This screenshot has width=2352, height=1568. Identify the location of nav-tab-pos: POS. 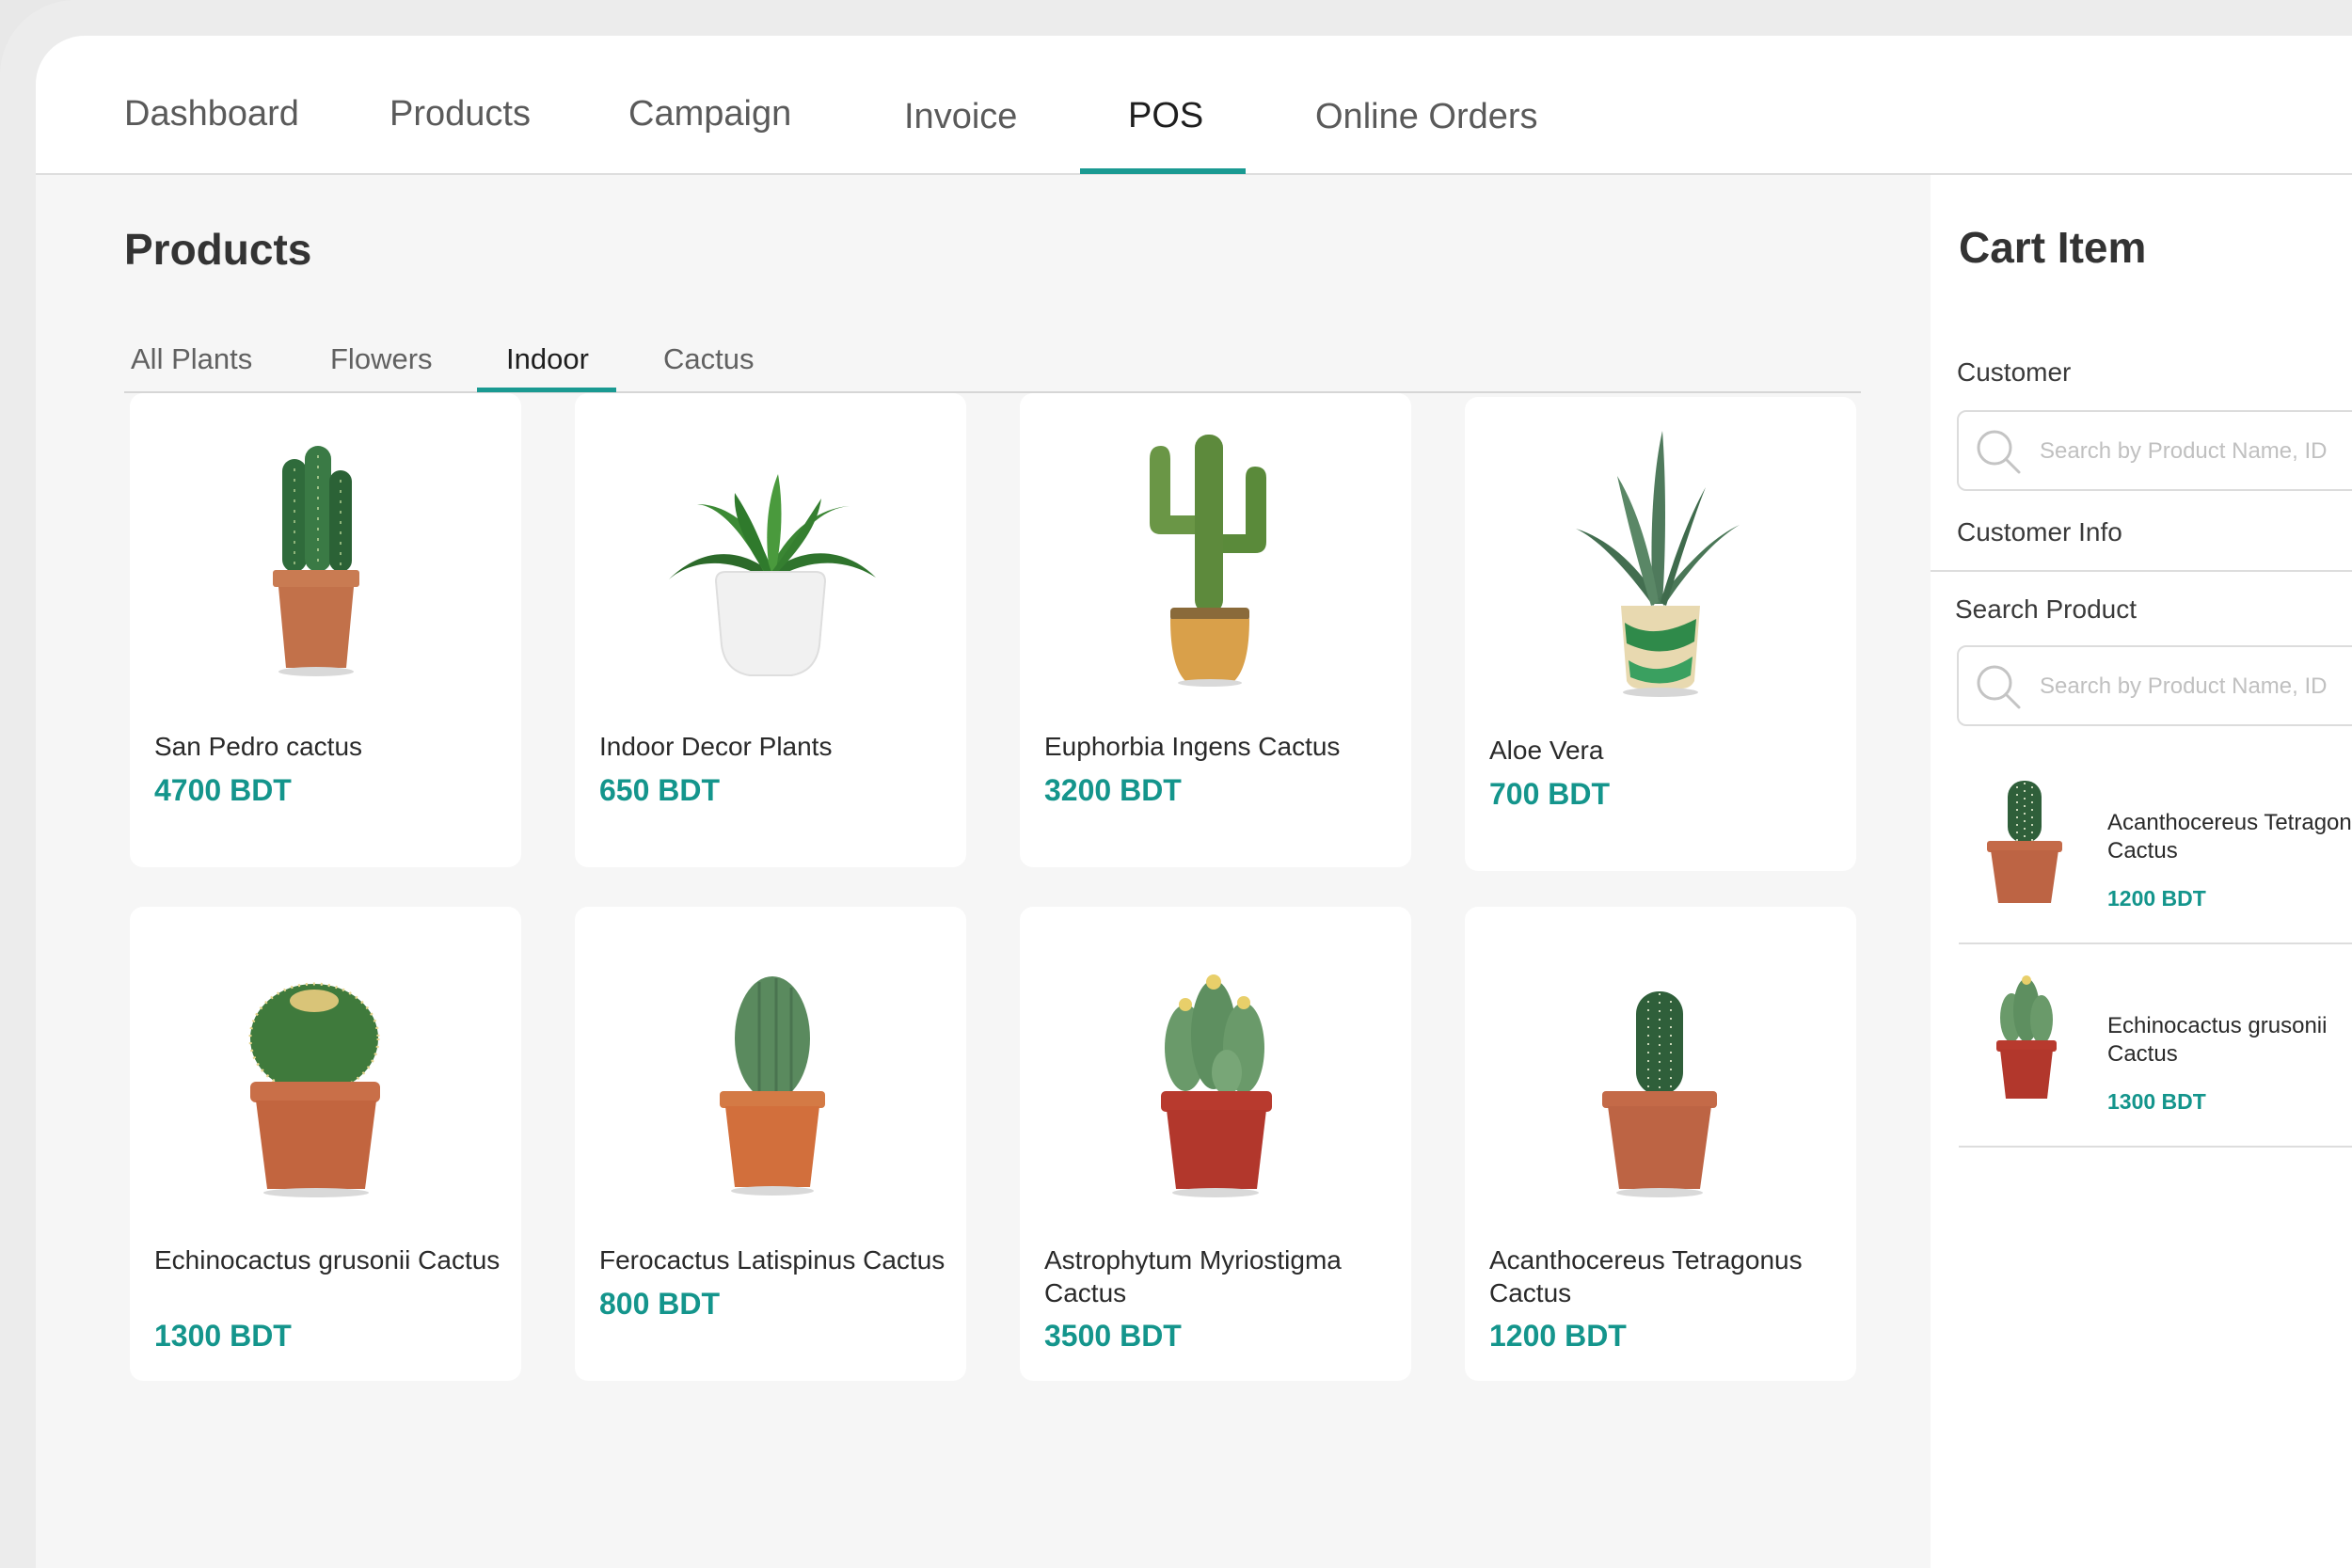
(1165, 116).